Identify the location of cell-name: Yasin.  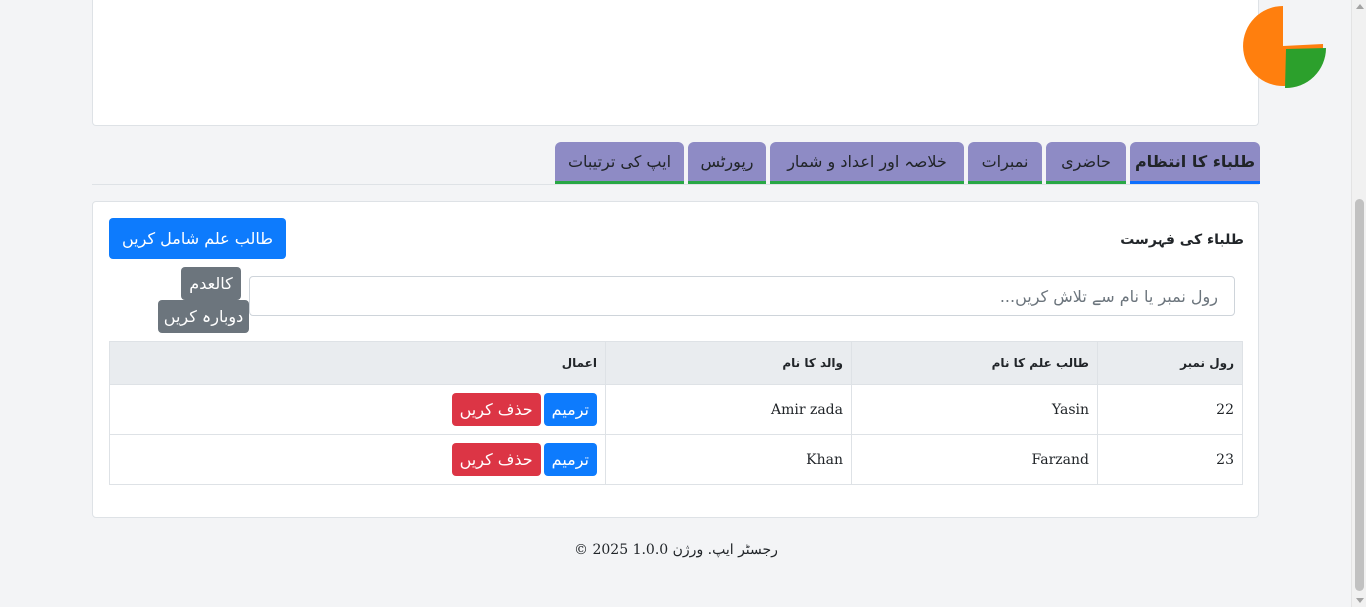
(974, 409).